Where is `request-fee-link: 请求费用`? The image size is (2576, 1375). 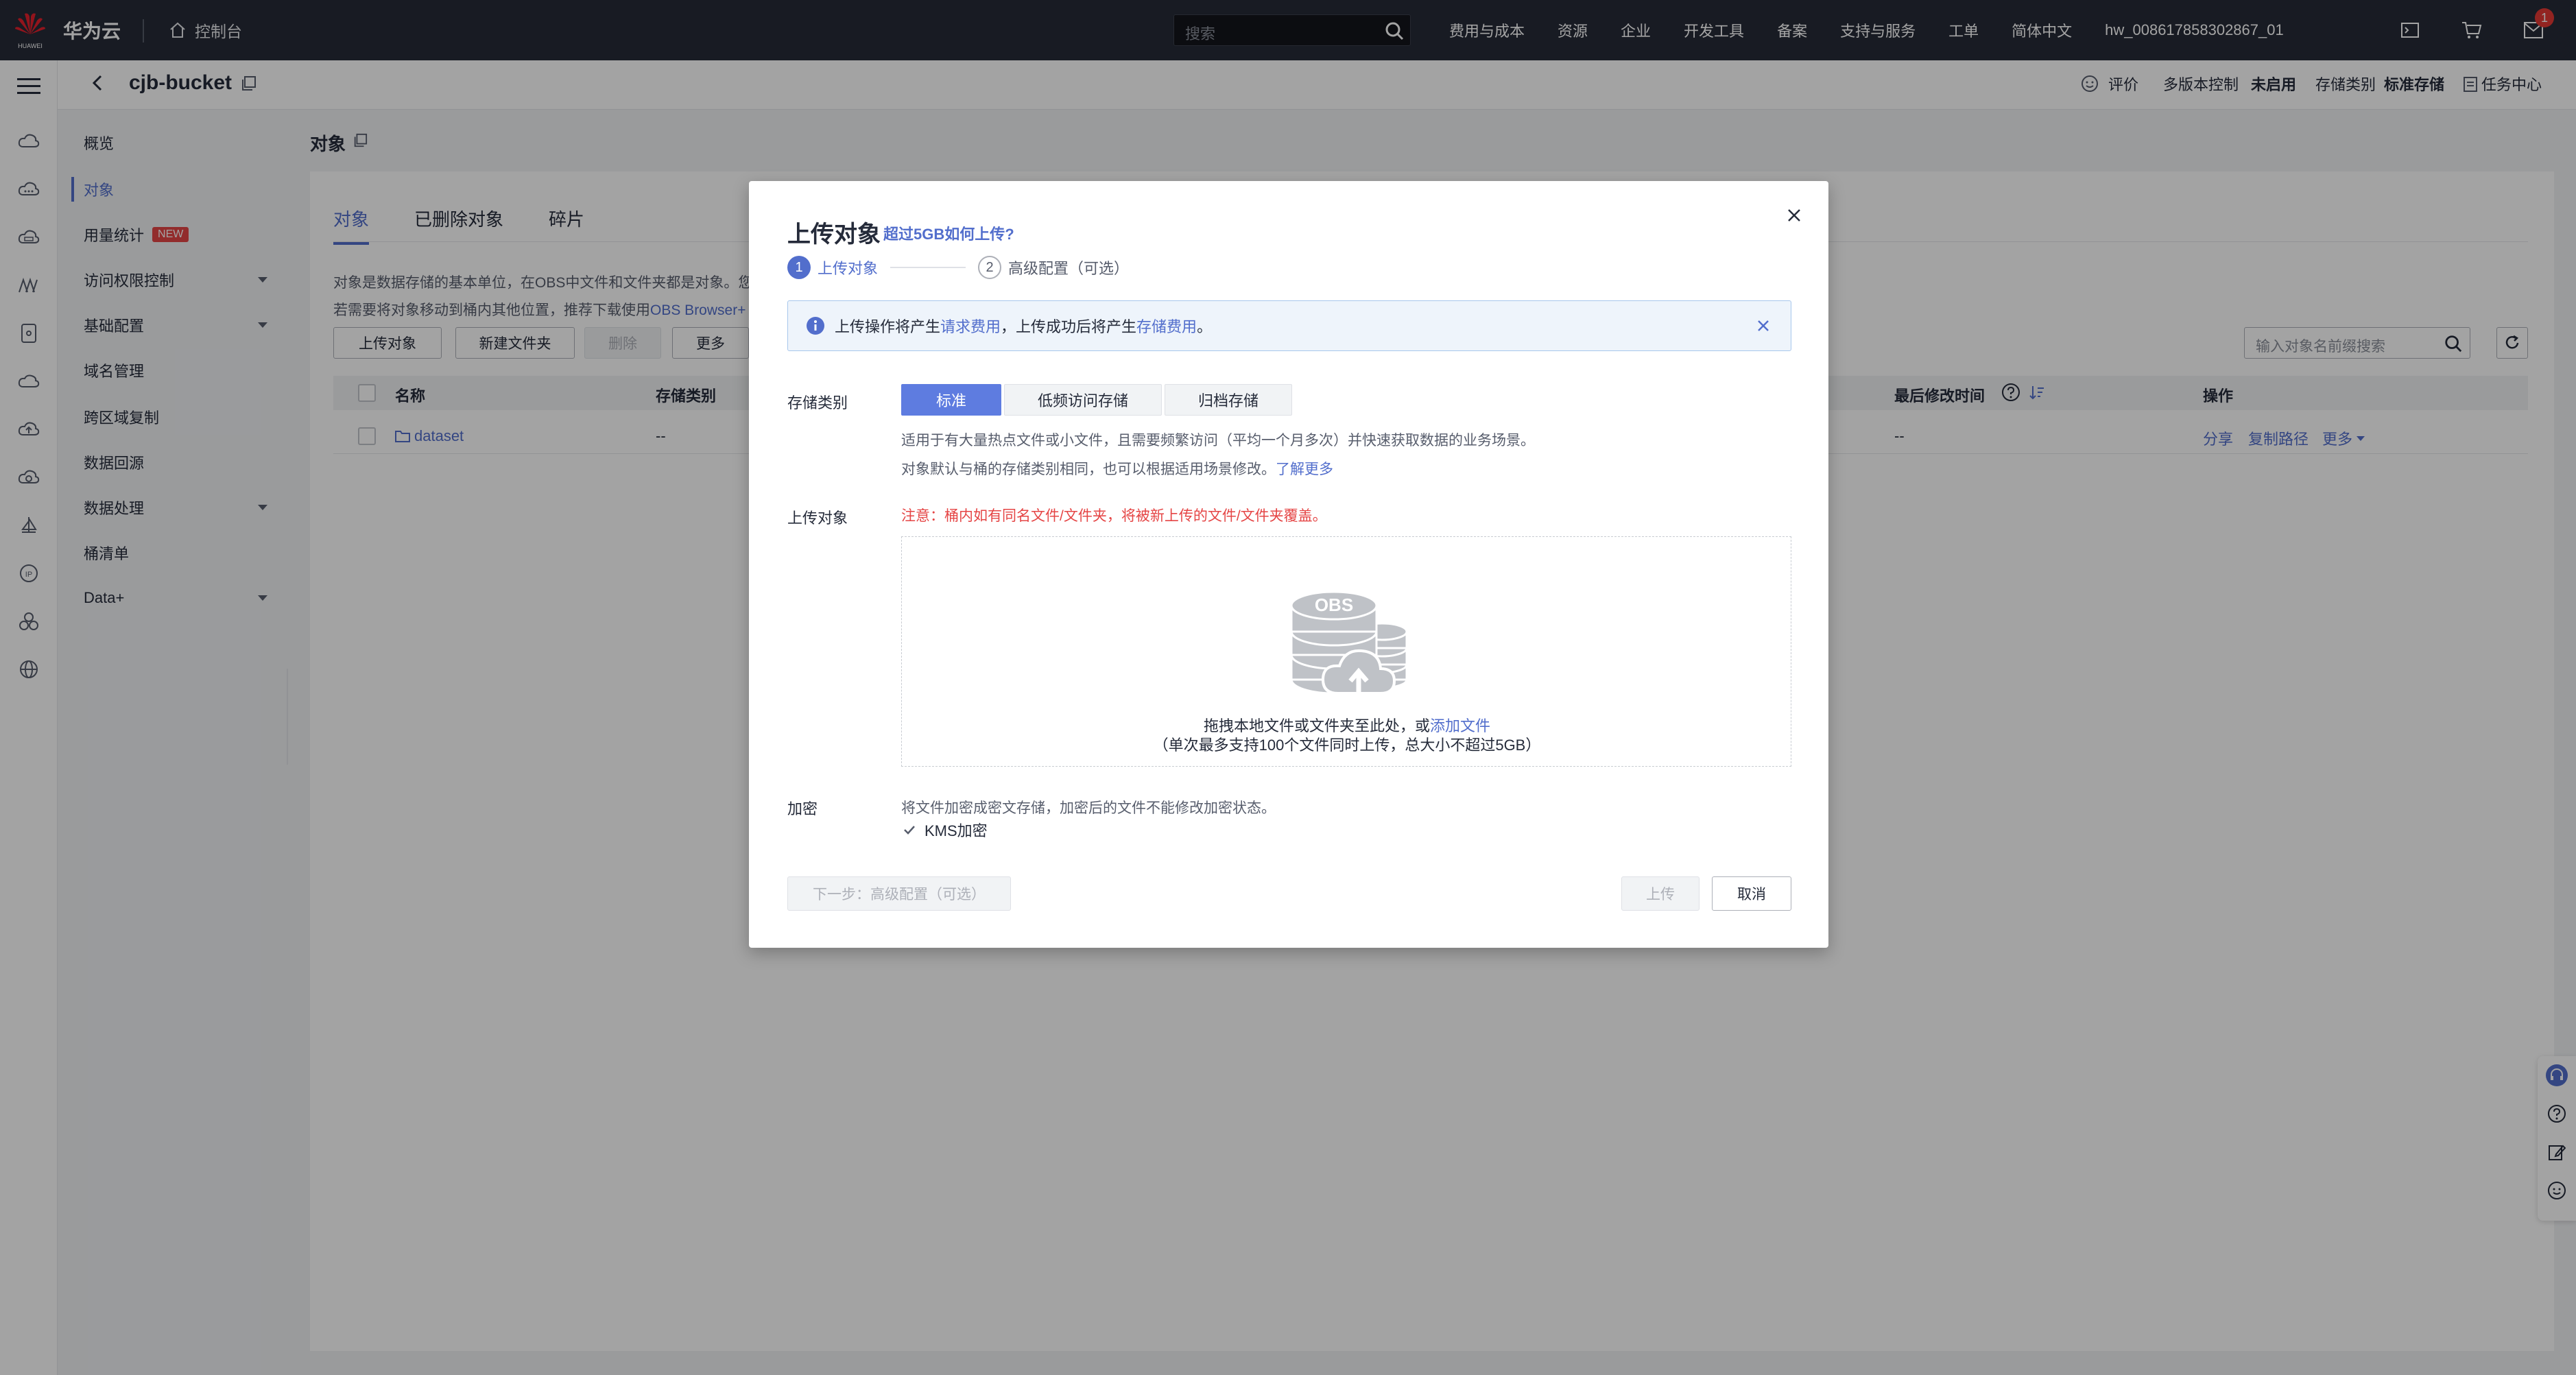 request-fee-link: 请求费用 is located at coordinates (970, 326).